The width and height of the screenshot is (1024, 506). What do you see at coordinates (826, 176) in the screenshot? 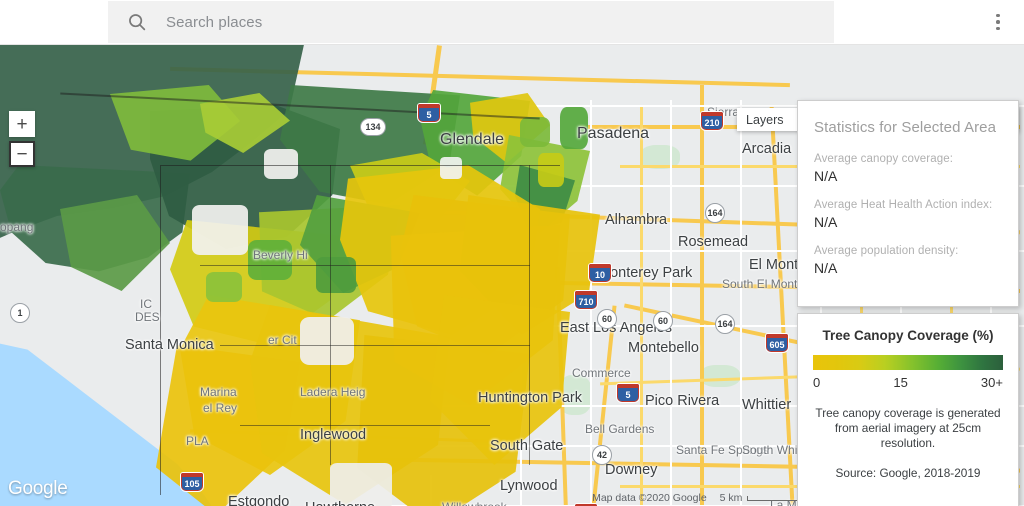
I see `canopy-coverage-value: N/A` at bounding box center [826, 176].